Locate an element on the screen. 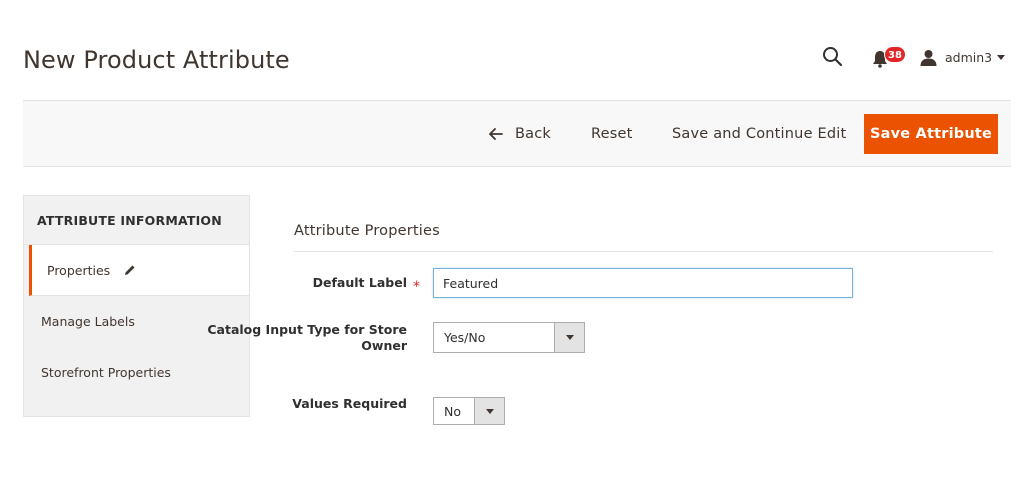 The height and width of the screenshot is (477, 1024). tab-label: Storefront Properties is located at coordinates (106, 372).